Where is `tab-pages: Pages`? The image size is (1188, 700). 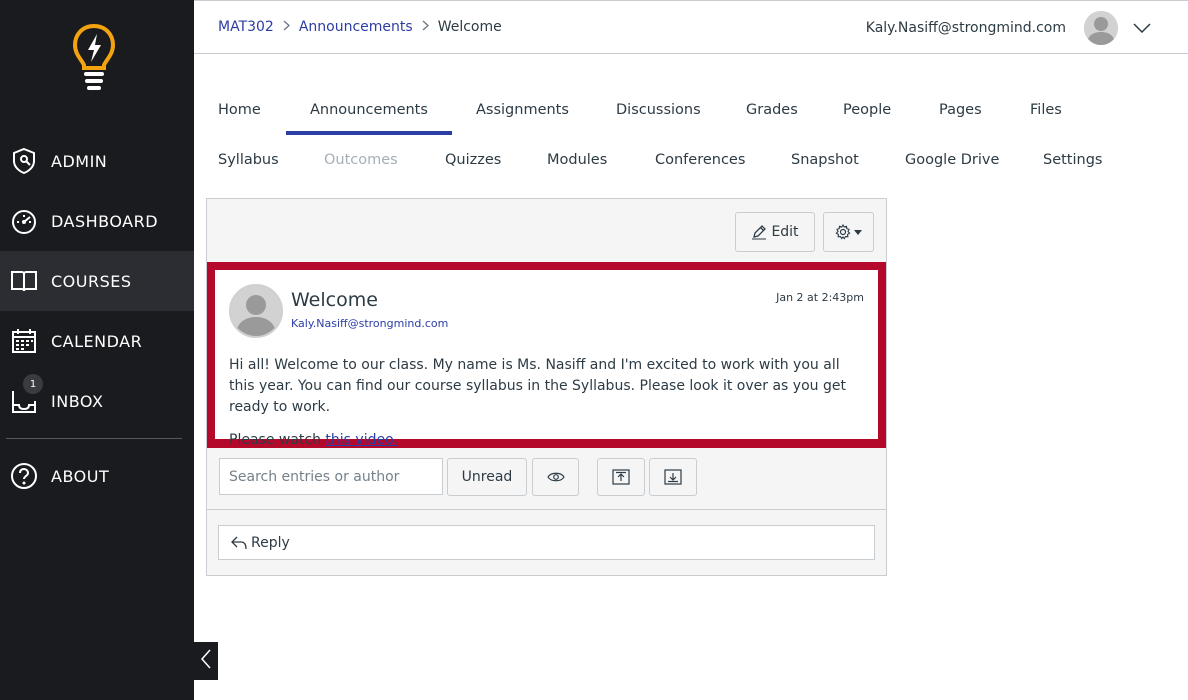
tab-pages: Pages is located at coordinates (960, 110).